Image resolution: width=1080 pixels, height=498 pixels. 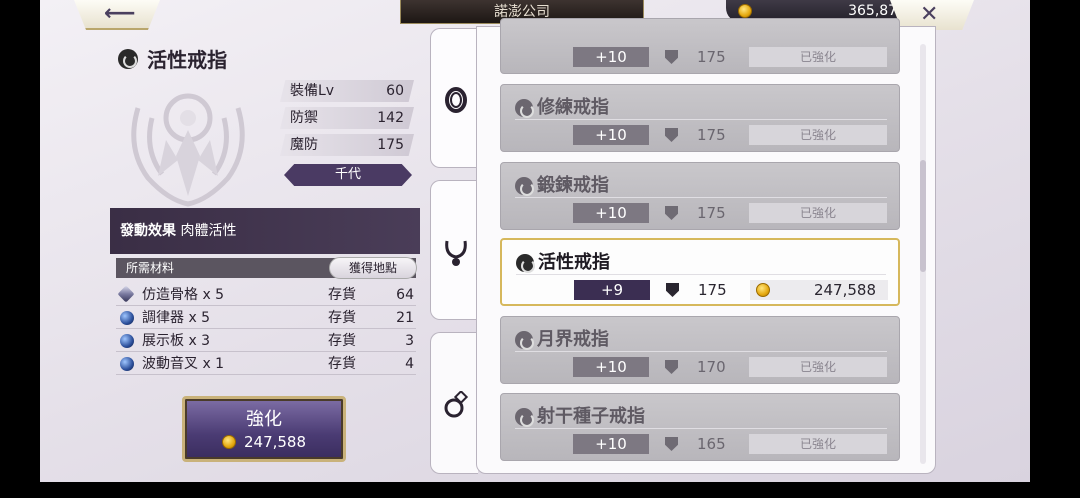 I want to click on material-name: 波動音叉 x 1, so click(x=183, y=364).